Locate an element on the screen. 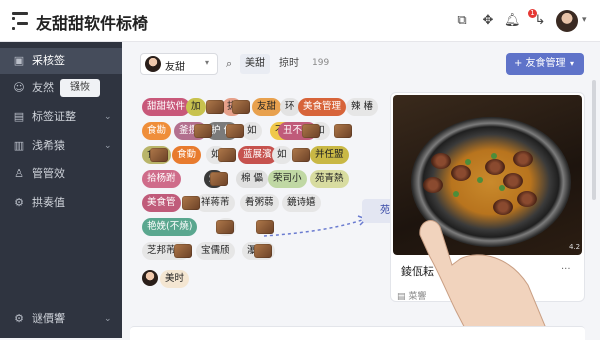 This screenshot has width=600, height=340. sidebar-item-manage: ♙ 管管效 is located at coordinates (61, 174).